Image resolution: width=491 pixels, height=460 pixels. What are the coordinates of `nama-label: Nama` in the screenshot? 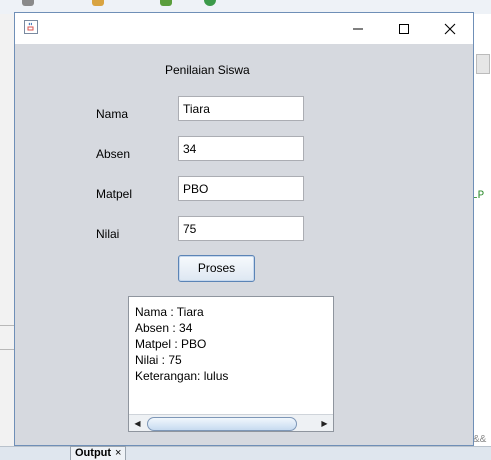 It's located at (112, 114).